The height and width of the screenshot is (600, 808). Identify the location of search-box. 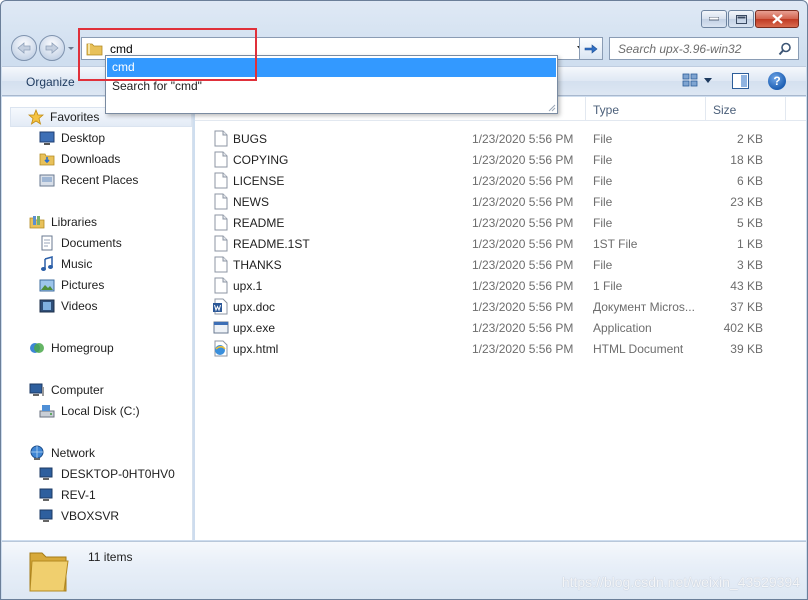
(704, 48).